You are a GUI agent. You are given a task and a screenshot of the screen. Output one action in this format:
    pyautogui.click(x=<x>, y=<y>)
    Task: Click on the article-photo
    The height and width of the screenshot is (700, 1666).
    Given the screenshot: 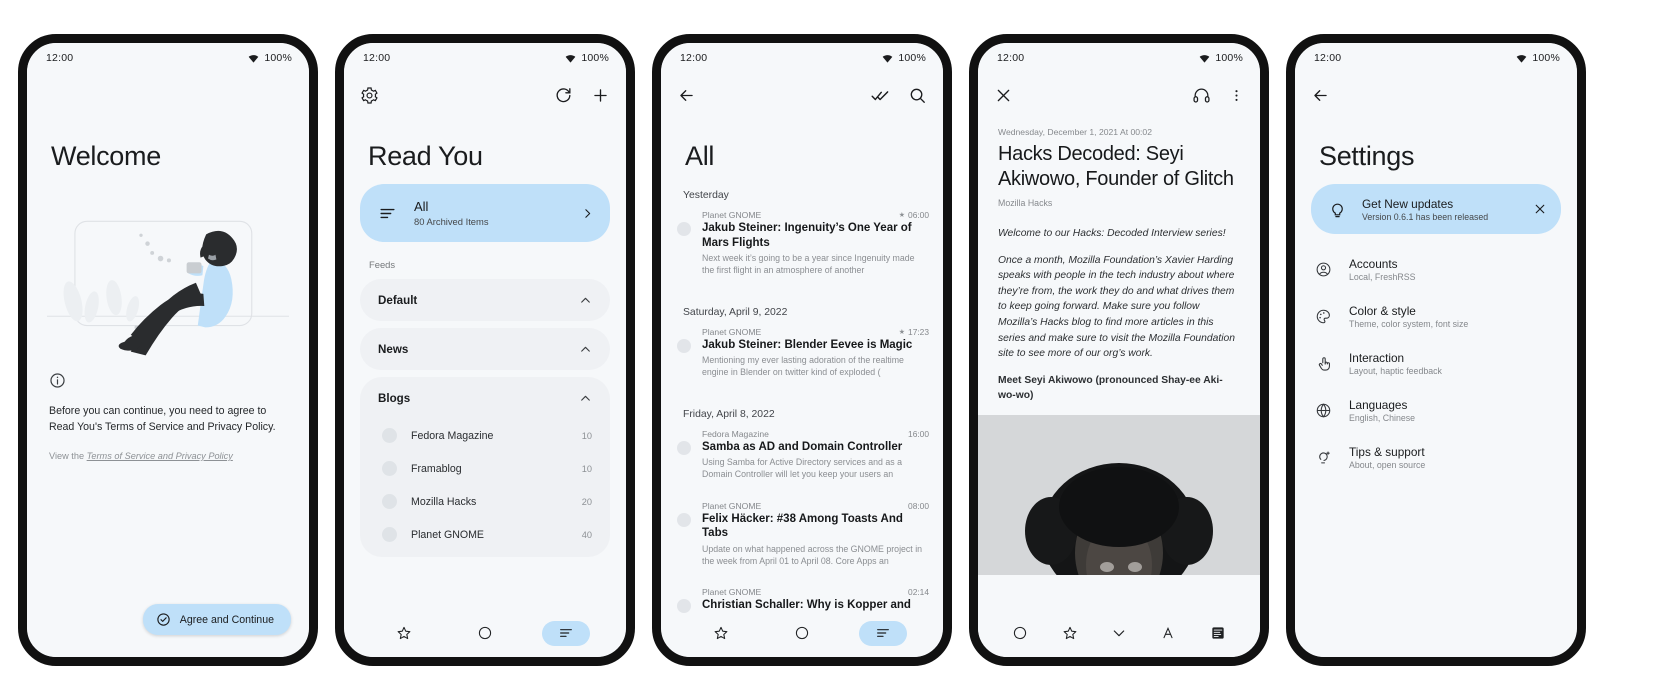 What is the action you would take?
    pyautogui.click(x=1119, y=494)
    